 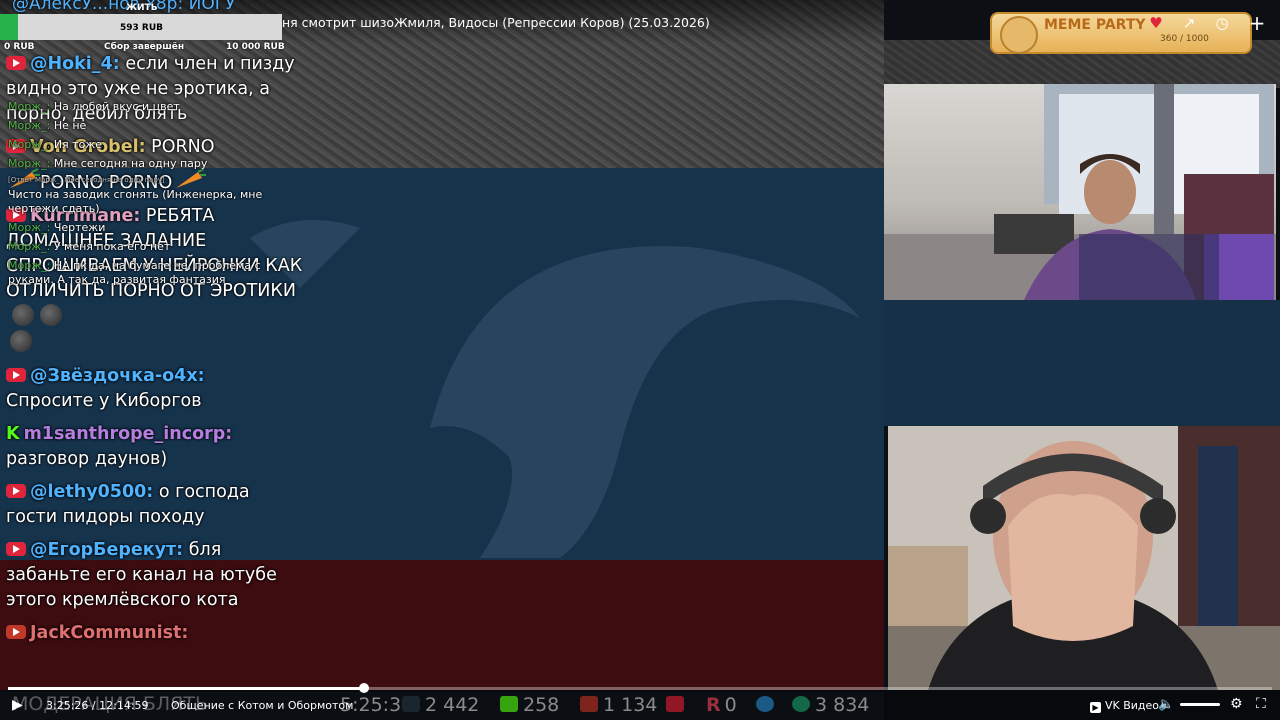 I want to click on clock-icon: ◷, so click(x=1222, y=23).